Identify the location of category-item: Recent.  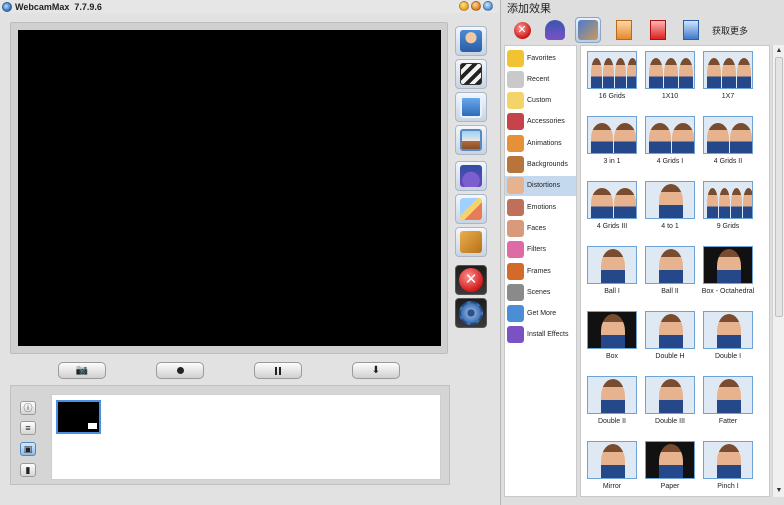
(540, 79).